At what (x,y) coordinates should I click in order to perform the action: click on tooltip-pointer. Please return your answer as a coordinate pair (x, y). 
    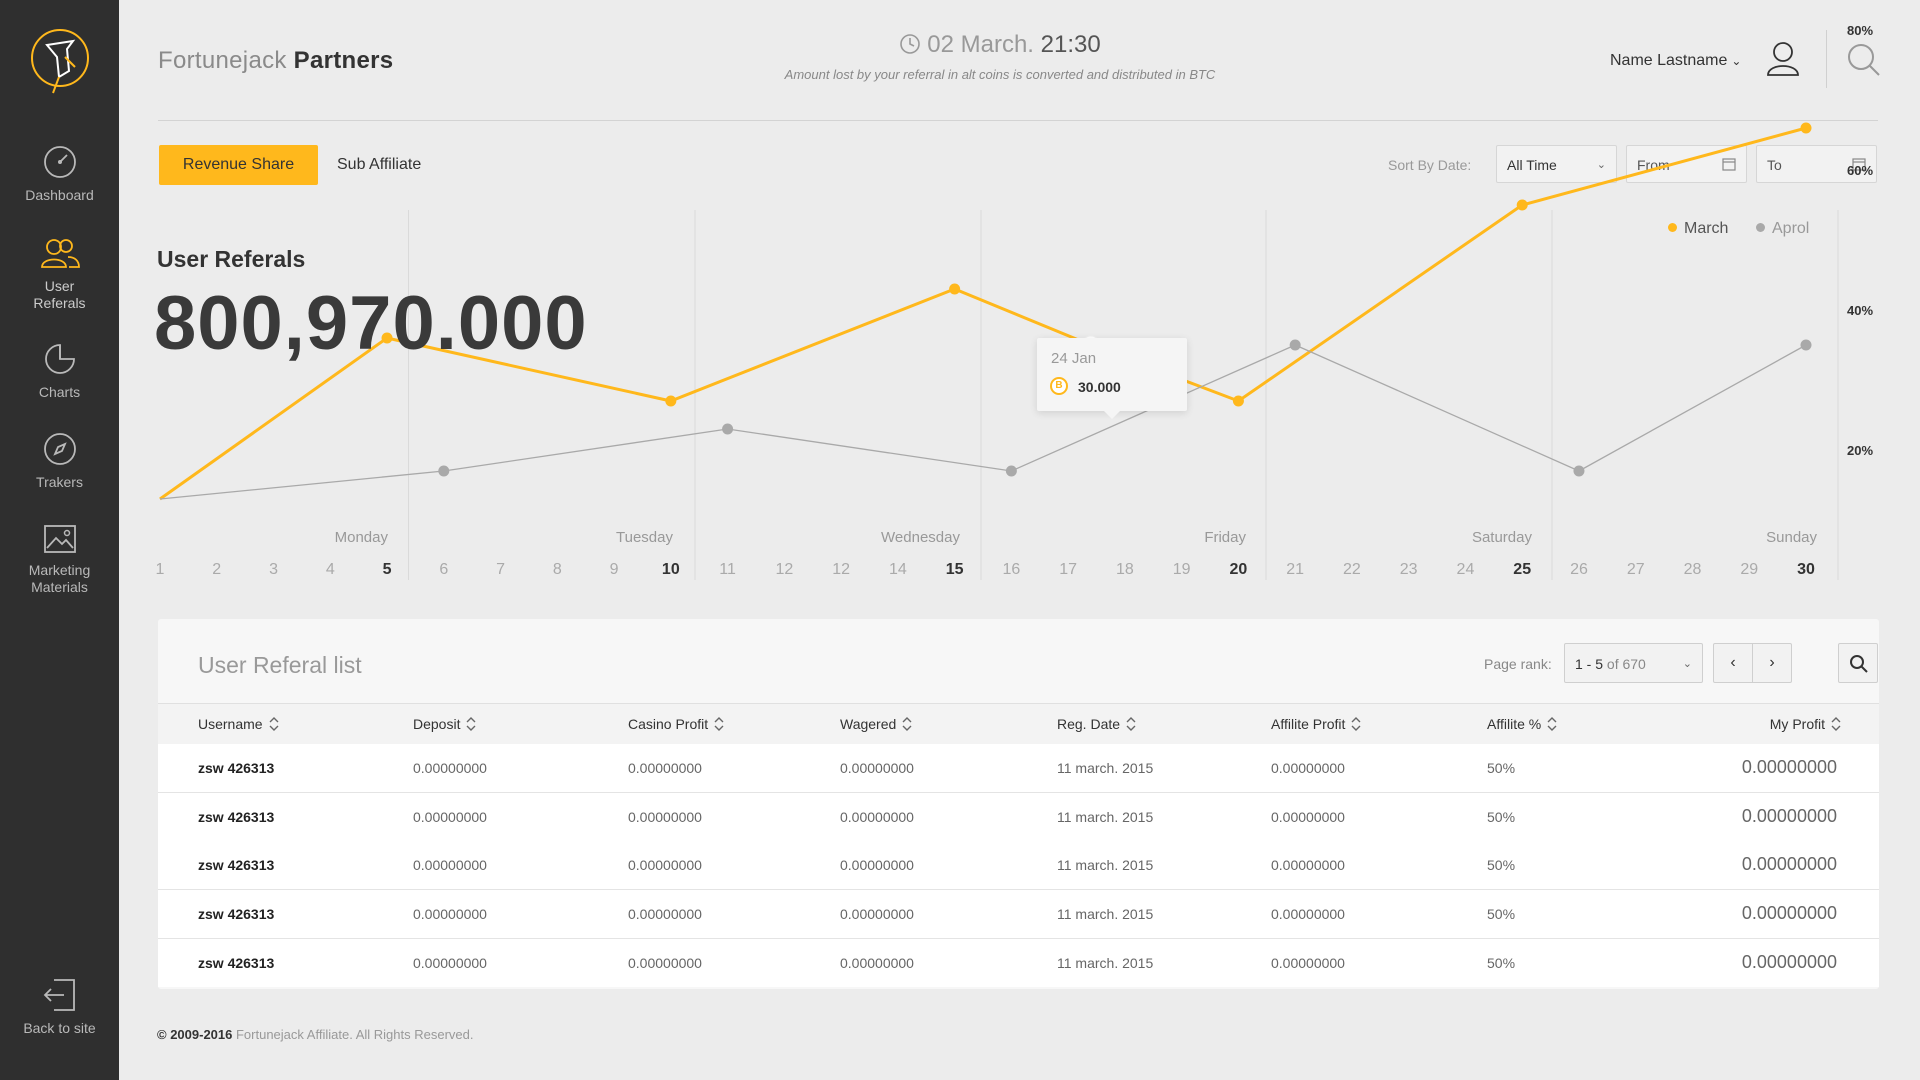
    Looking at the image, I should click on (1112, 415).